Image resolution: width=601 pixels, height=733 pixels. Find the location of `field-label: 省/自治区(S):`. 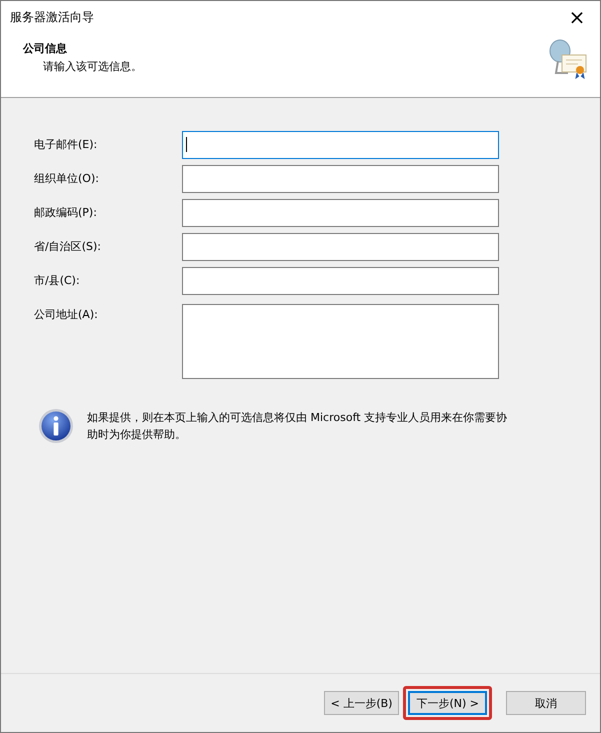

field-label: 省/自治区(S): is located at coordinates (68, 247).